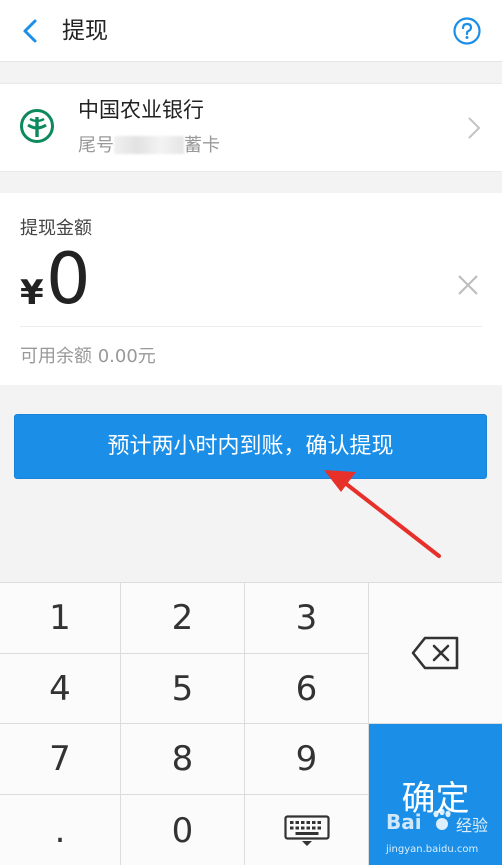 This screenshot has height=865, width=502. What do you see at coordinates (85, 31) in the screenshot?
I see `page-title: 提现` at bounding box center [85, 31].